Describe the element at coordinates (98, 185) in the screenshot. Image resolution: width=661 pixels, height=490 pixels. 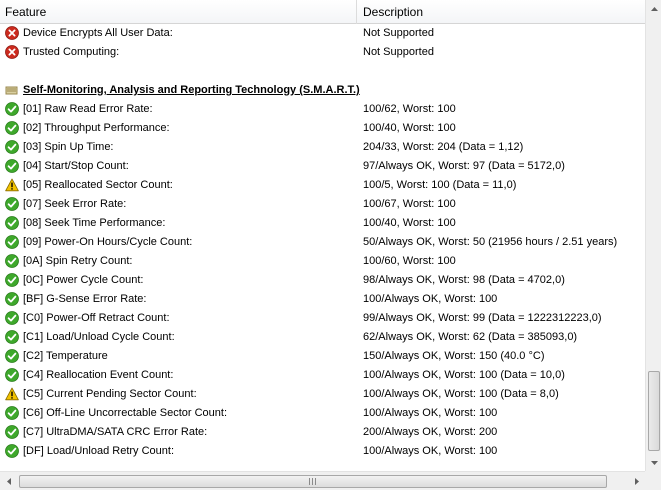
I see `attribute-name: [05] Reallocated Sector Count:` at that location.